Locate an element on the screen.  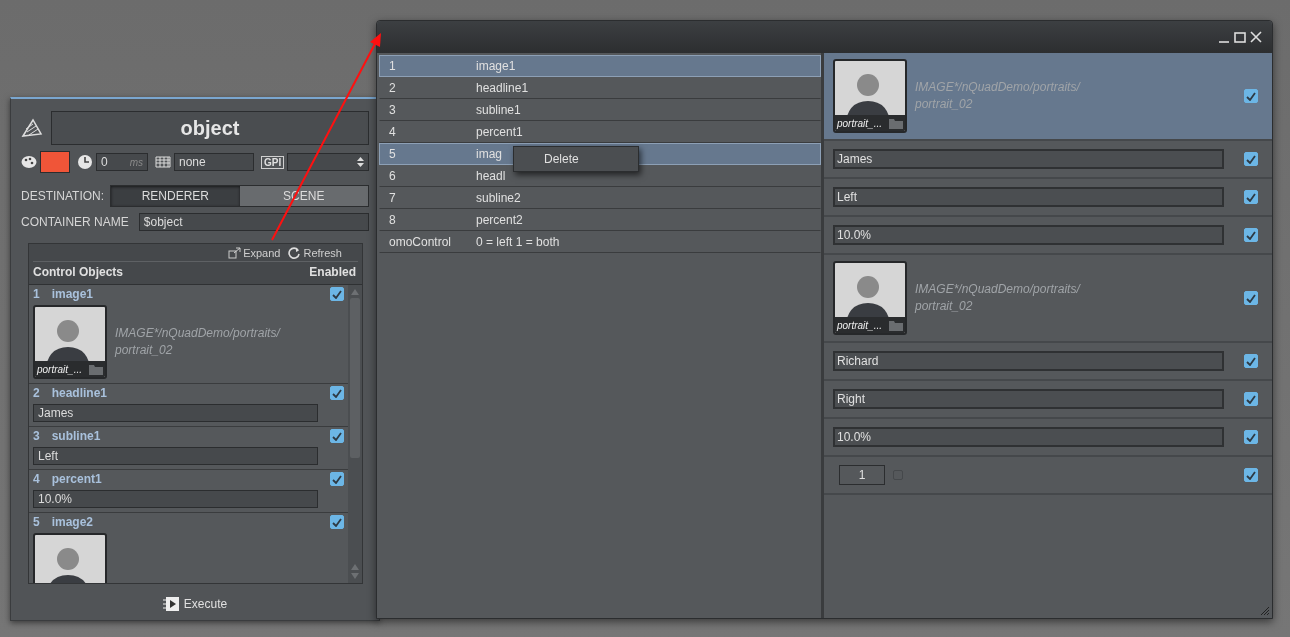
table-cell-text: subline1 is located at coordinates (498, 110).